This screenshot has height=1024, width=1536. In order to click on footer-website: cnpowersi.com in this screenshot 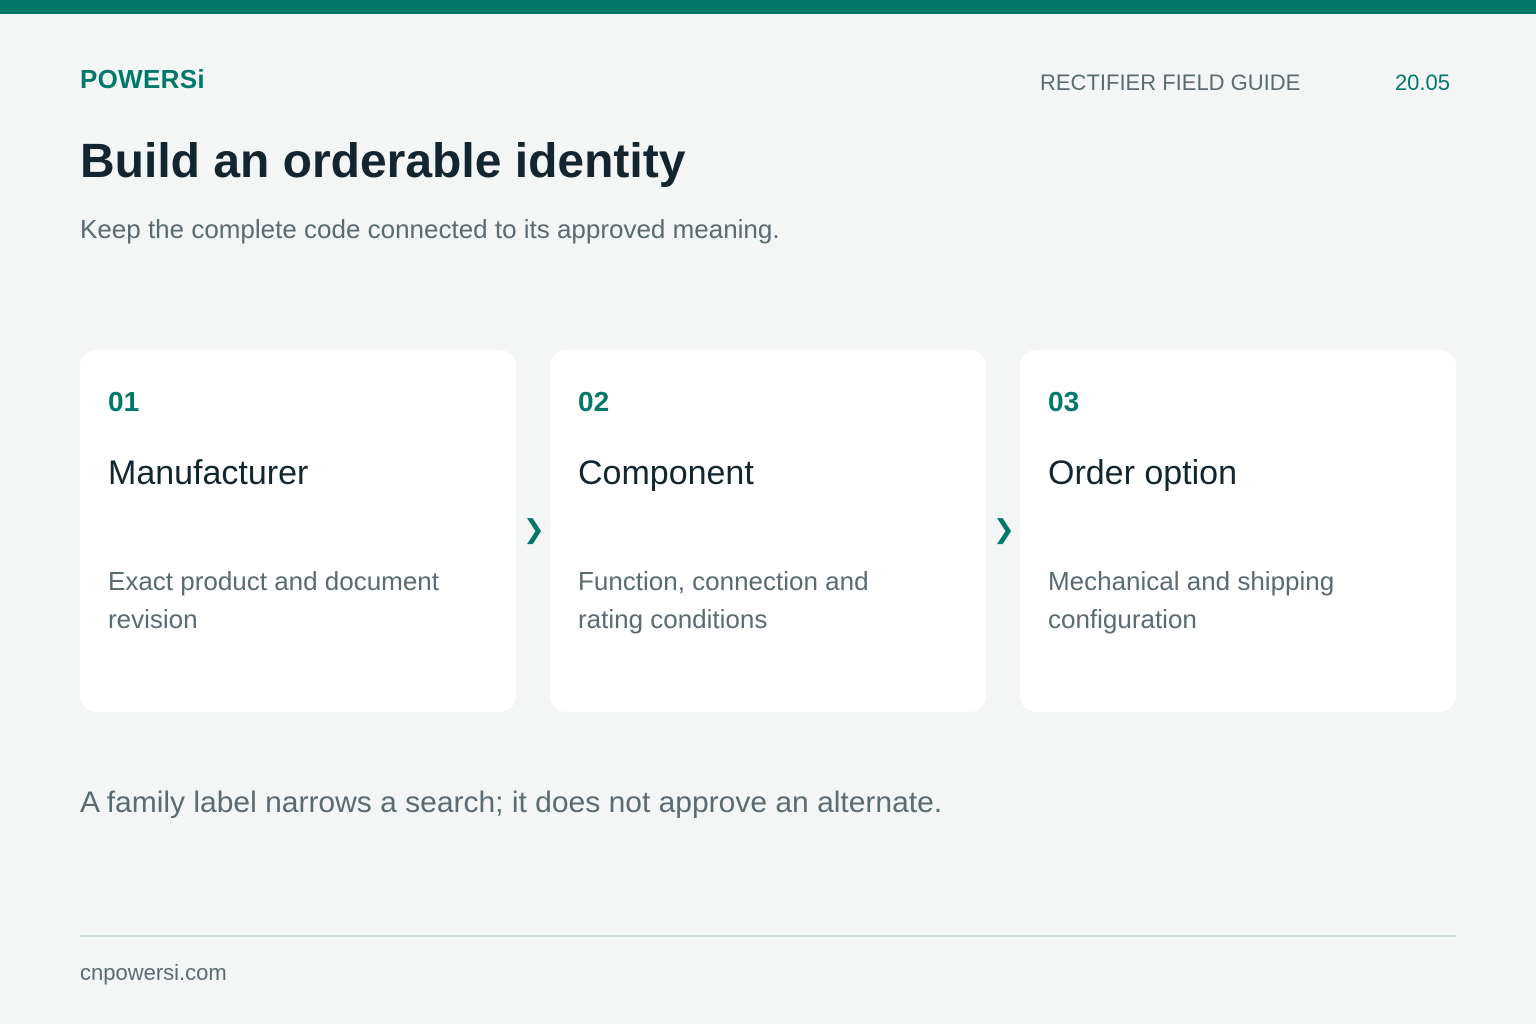, I will do `click(153, 972)`.